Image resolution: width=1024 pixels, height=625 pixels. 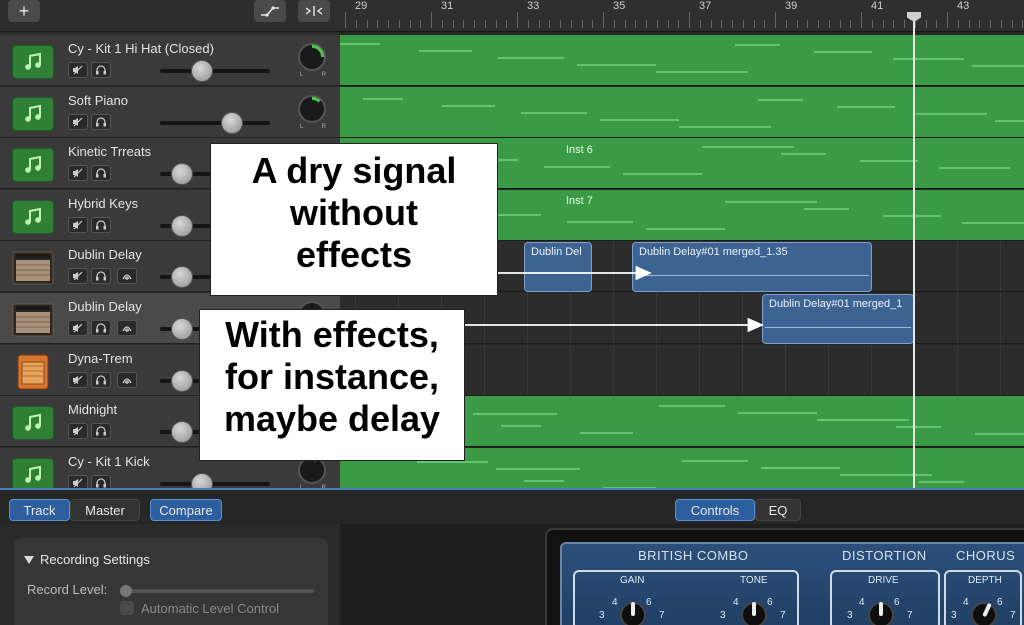 I want to click on tone-knob, so click(x=754, y=613).